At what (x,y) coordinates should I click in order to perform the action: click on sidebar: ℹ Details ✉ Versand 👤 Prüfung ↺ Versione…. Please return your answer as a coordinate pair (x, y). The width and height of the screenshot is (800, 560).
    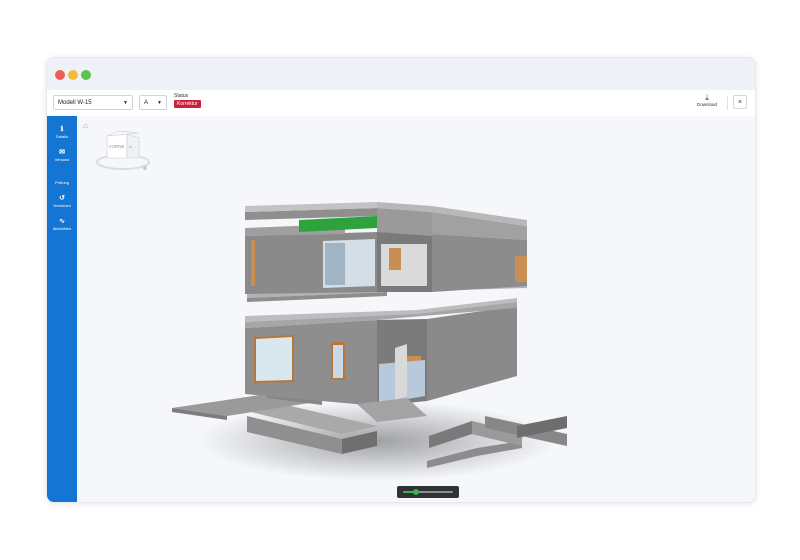
    Looking at the image, I should click on (62, 309).